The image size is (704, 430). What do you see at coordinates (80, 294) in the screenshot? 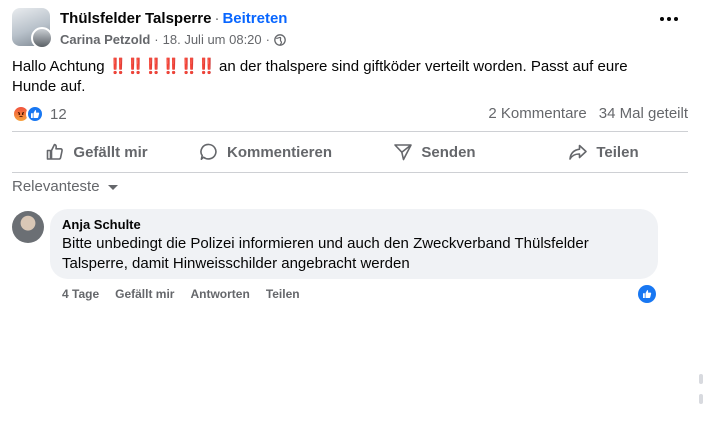
I see `comment-age: 4 Tage` at bounding box center [80, 294].